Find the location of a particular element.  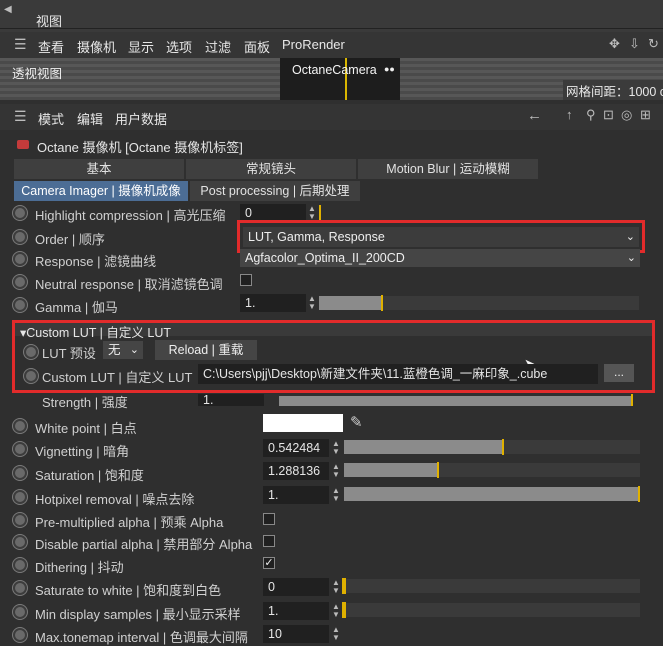

response-value: Agfacolor_Optima_II_200CD is located at coordinates (325, 258).